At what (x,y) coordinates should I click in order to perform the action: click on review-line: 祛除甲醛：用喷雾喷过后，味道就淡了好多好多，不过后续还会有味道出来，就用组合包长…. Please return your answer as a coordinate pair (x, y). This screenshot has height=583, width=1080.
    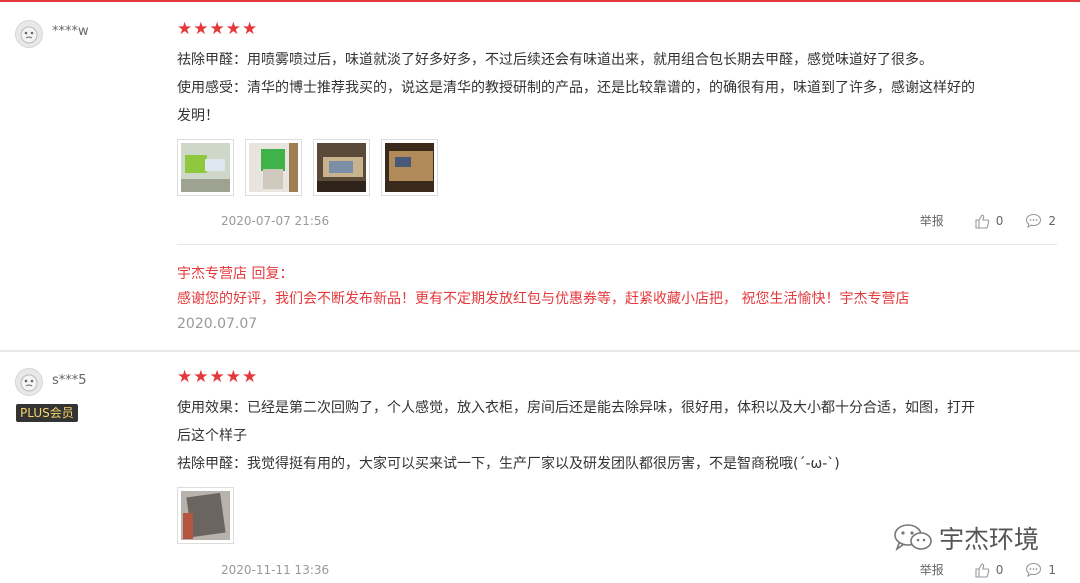
    Looking at the image, I should click on (555, 60).